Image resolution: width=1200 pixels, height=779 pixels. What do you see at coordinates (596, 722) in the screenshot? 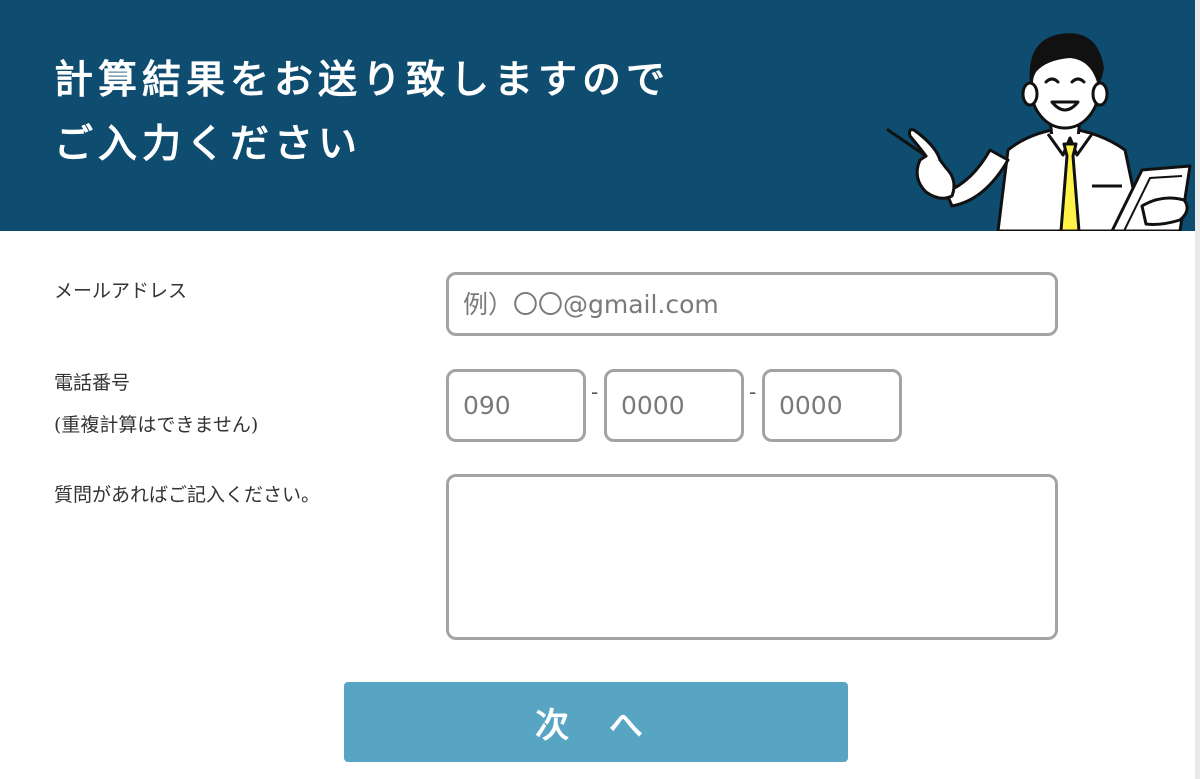
I see `next-button: 次 へ` at bounding box center [596, 722].